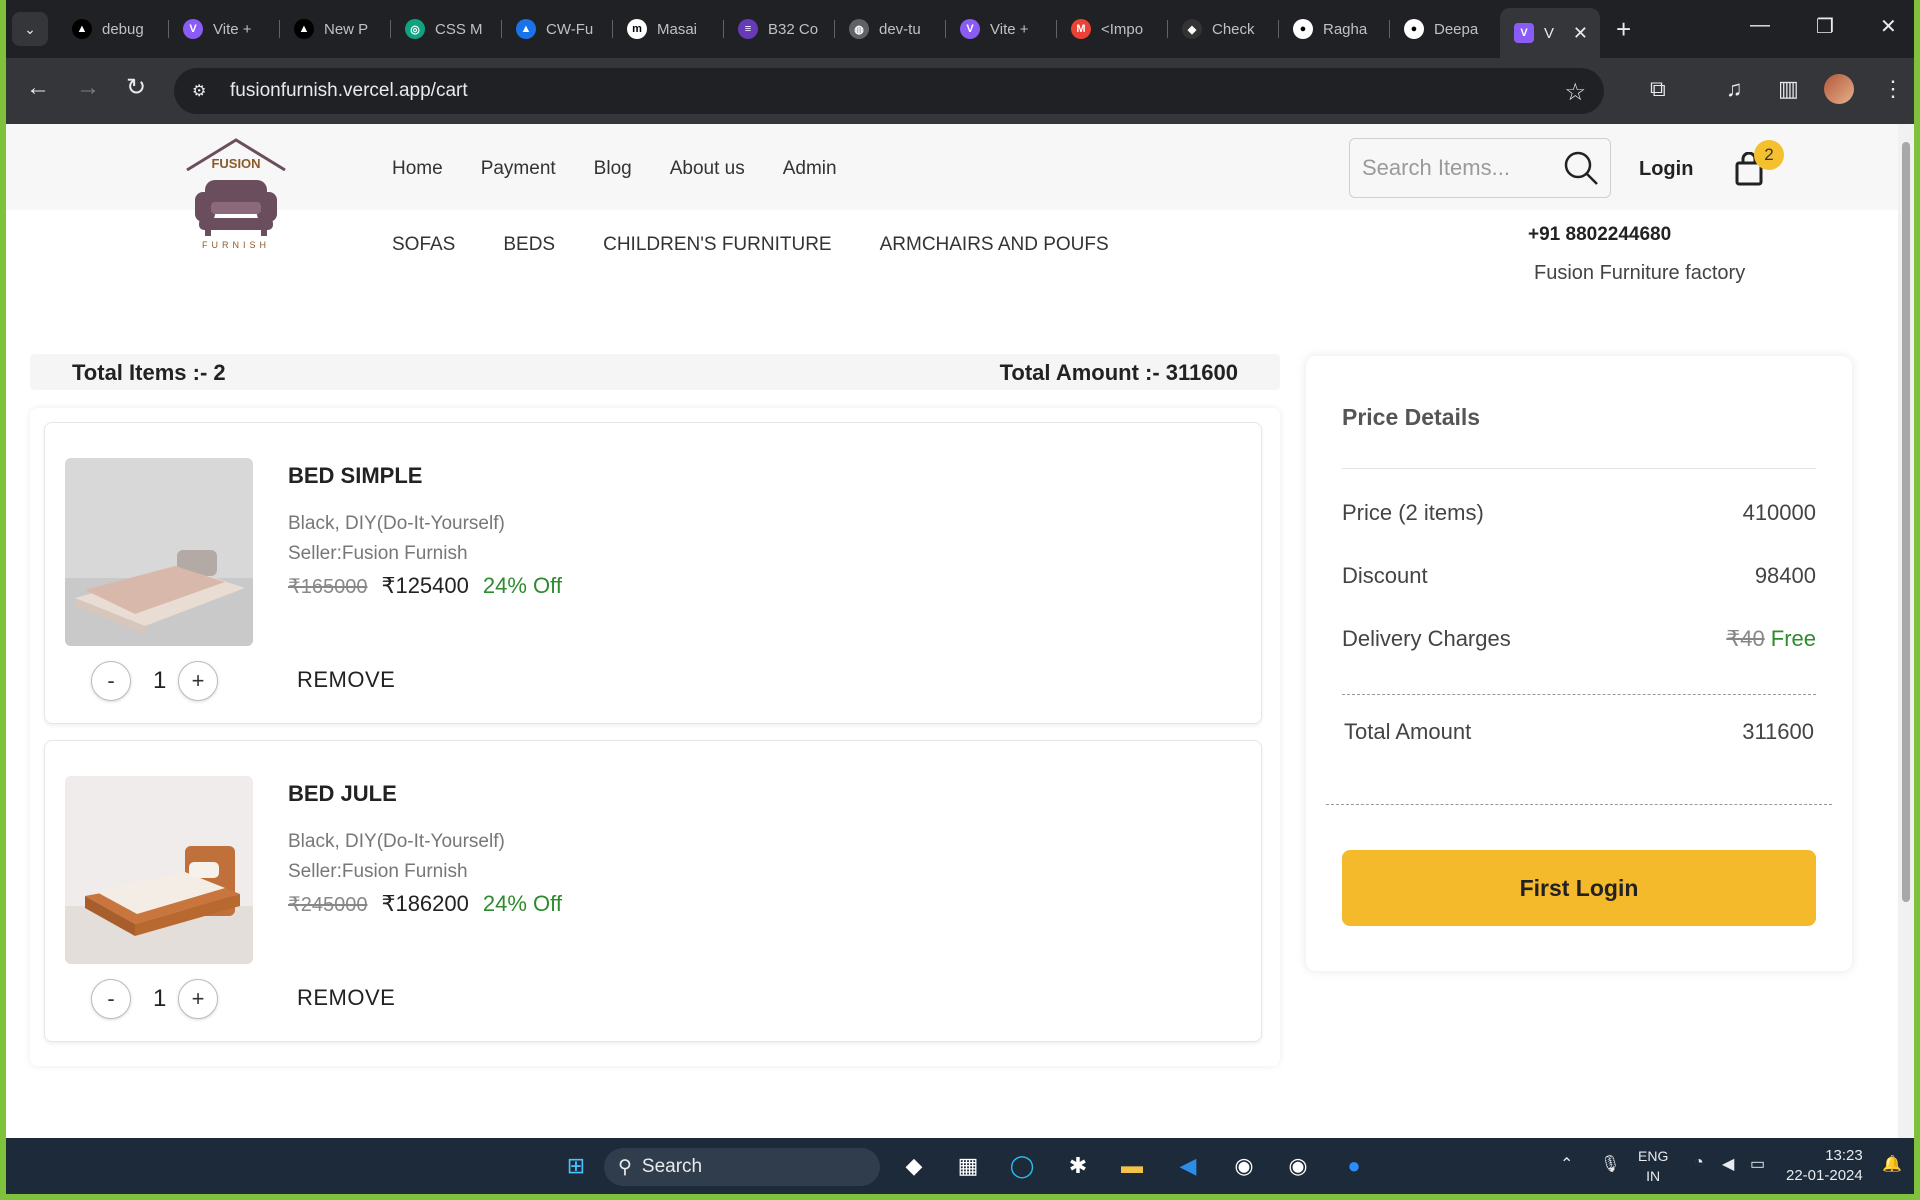 Image resolution: width=1920 pixels, height=1200 pixels. What do you see at coordinates (529, 245) in the screenshot?
I see `category-beds: BEDS` at bounding box center [529, 245].